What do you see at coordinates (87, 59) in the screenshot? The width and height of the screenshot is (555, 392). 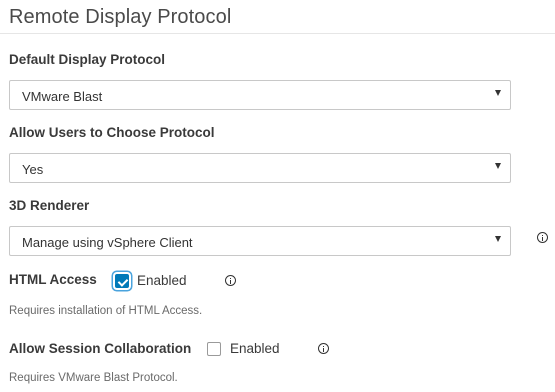 I see `default-protocol-label: Default Display Protocol` at bounding box center [87, 59].